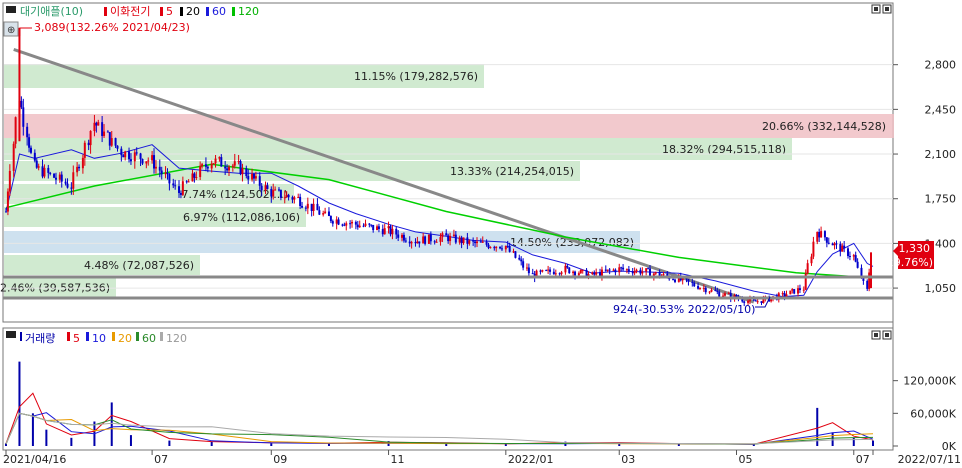 This screenshot has height=468, width=962. Describe the element at coordinates (11, 334) in the screenshot. I see `volume-menu-icon` at that location.